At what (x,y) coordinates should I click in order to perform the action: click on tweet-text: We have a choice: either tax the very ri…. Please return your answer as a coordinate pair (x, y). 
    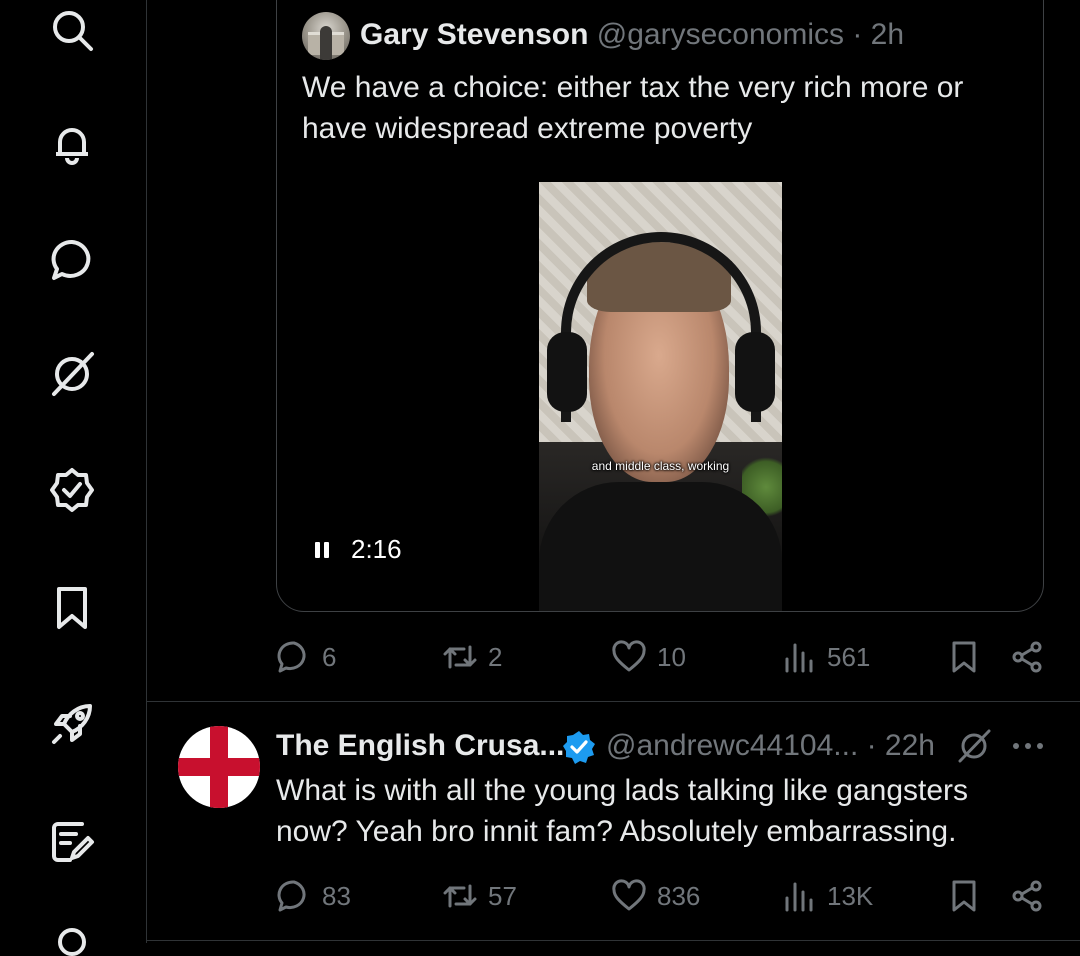
    Looking at the image, I should click on (633, 108).